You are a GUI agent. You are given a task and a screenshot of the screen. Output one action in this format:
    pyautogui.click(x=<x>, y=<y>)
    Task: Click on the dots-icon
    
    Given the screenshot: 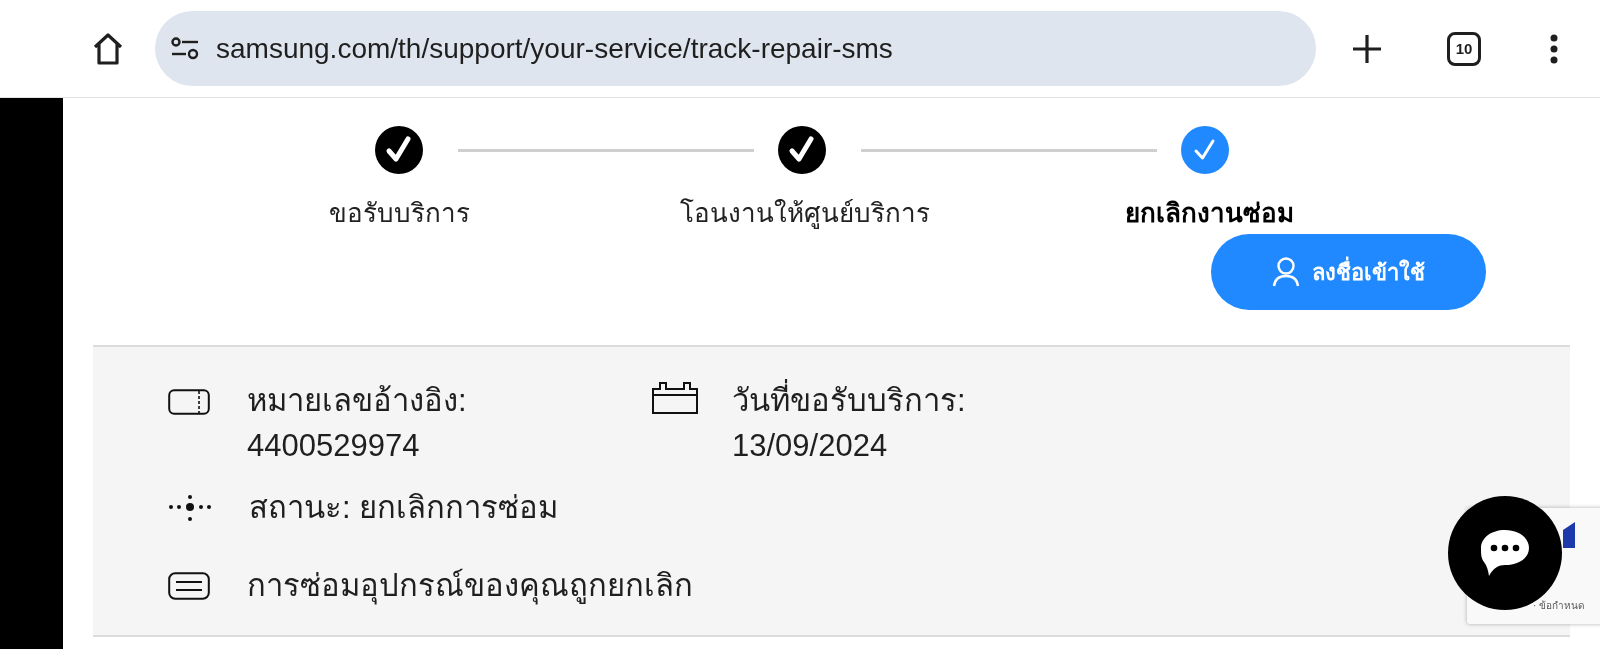 What is the action you would take?
    pyautogui.click(x=190, y=507)
    